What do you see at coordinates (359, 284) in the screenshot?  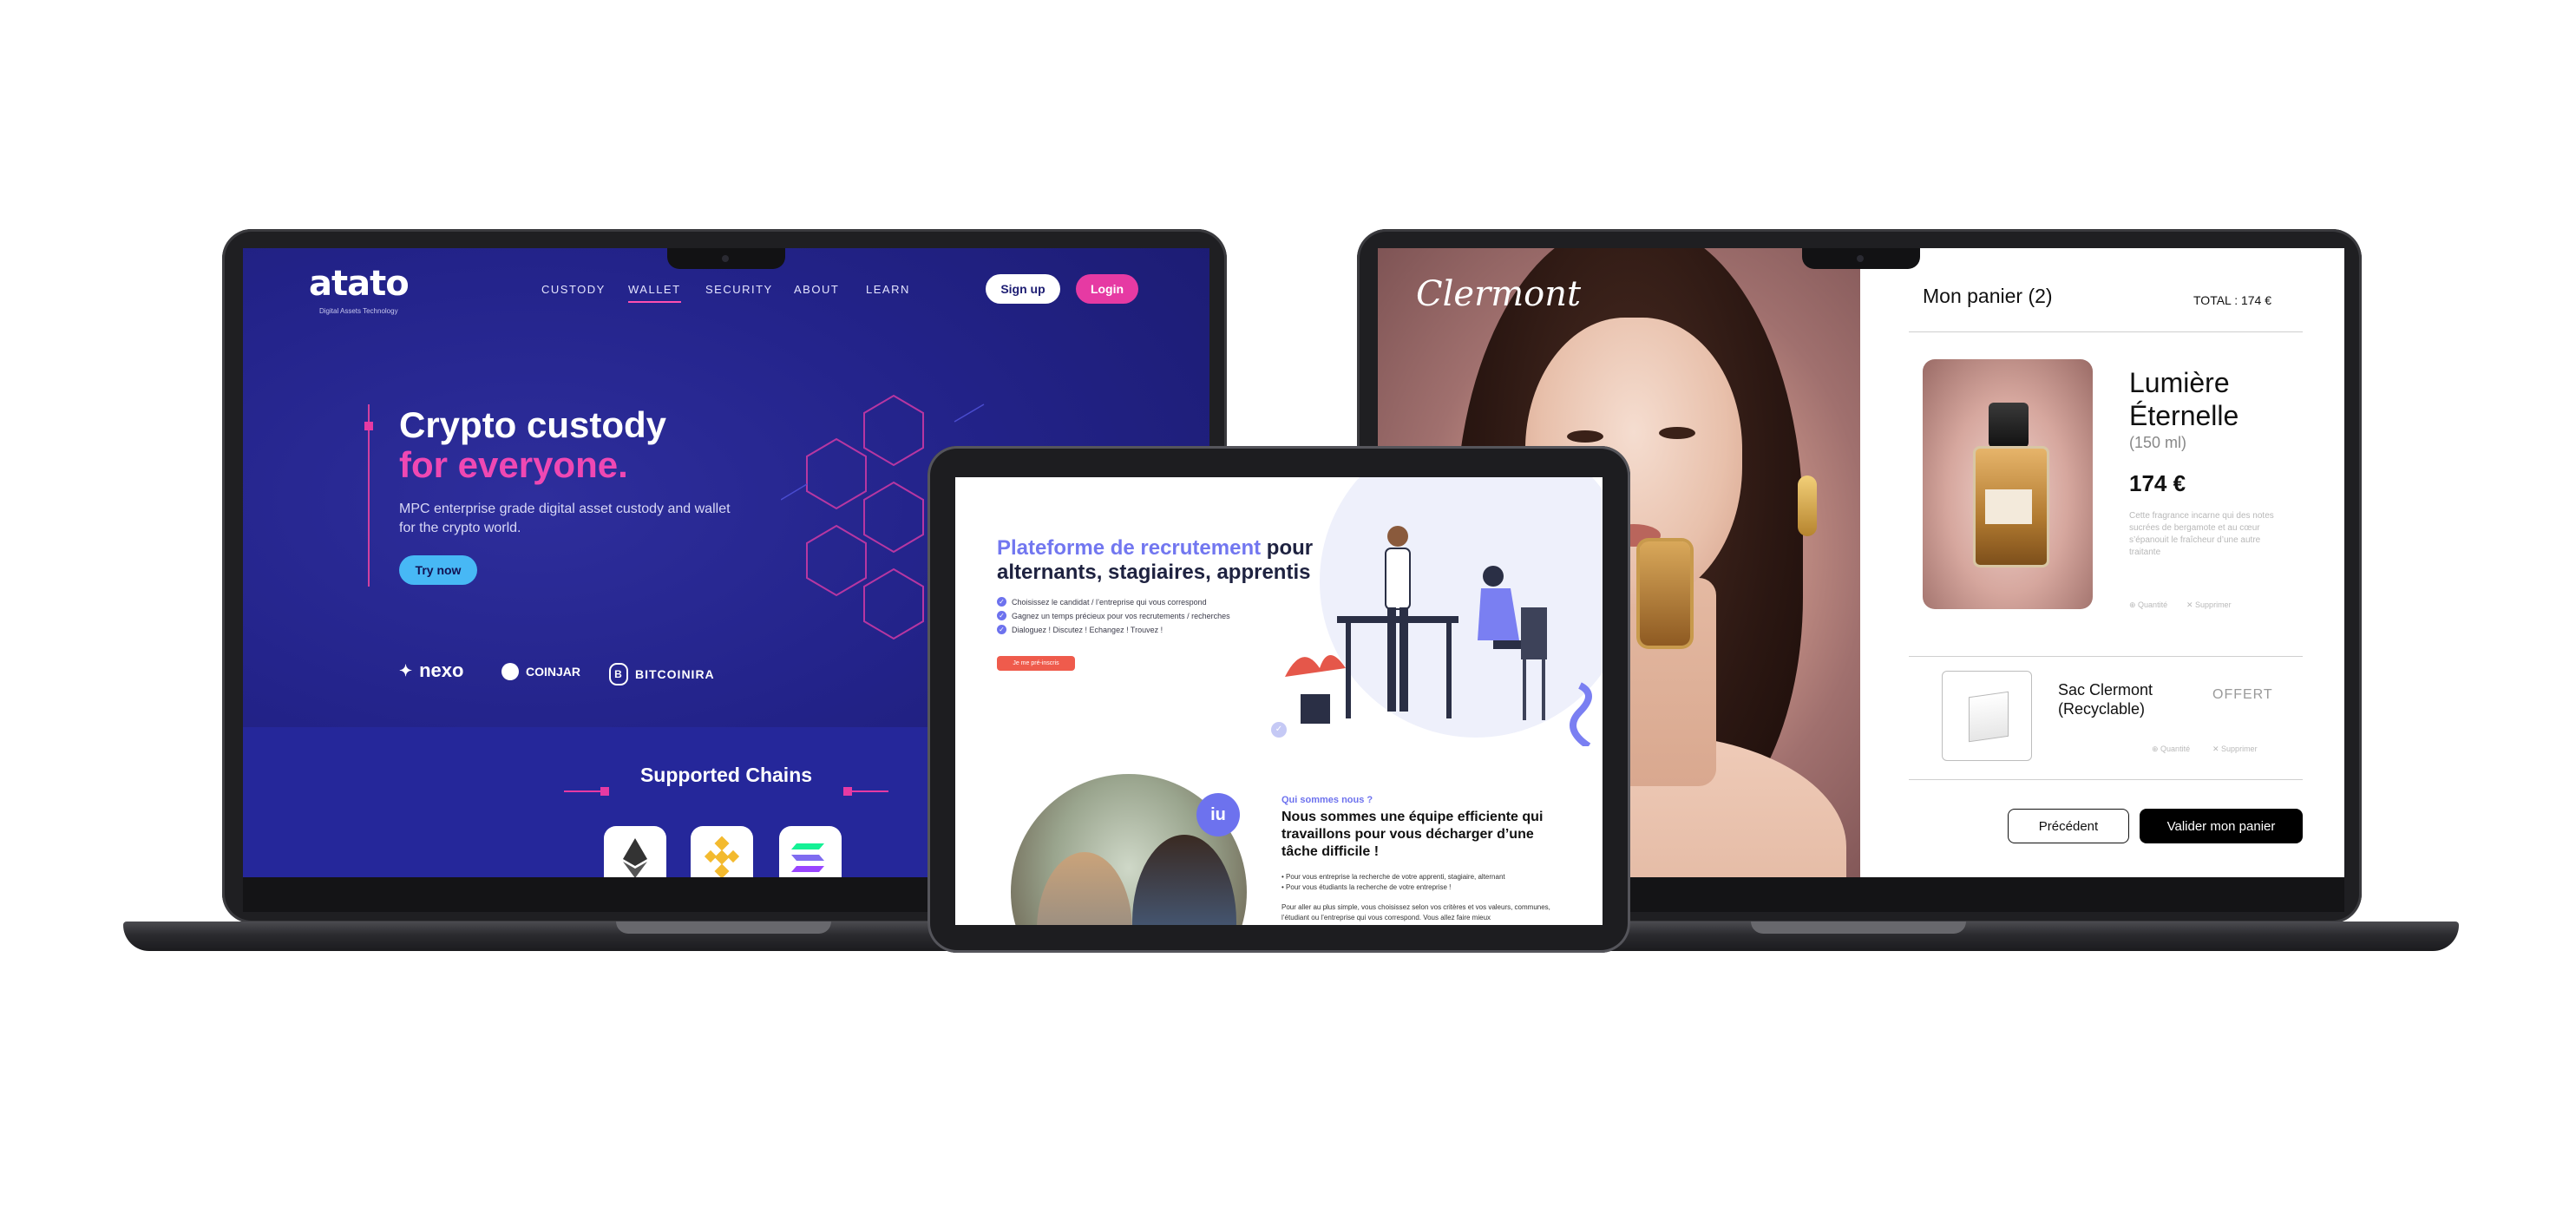 I see `atato-logo: atato` at bounding box center [359, 284].